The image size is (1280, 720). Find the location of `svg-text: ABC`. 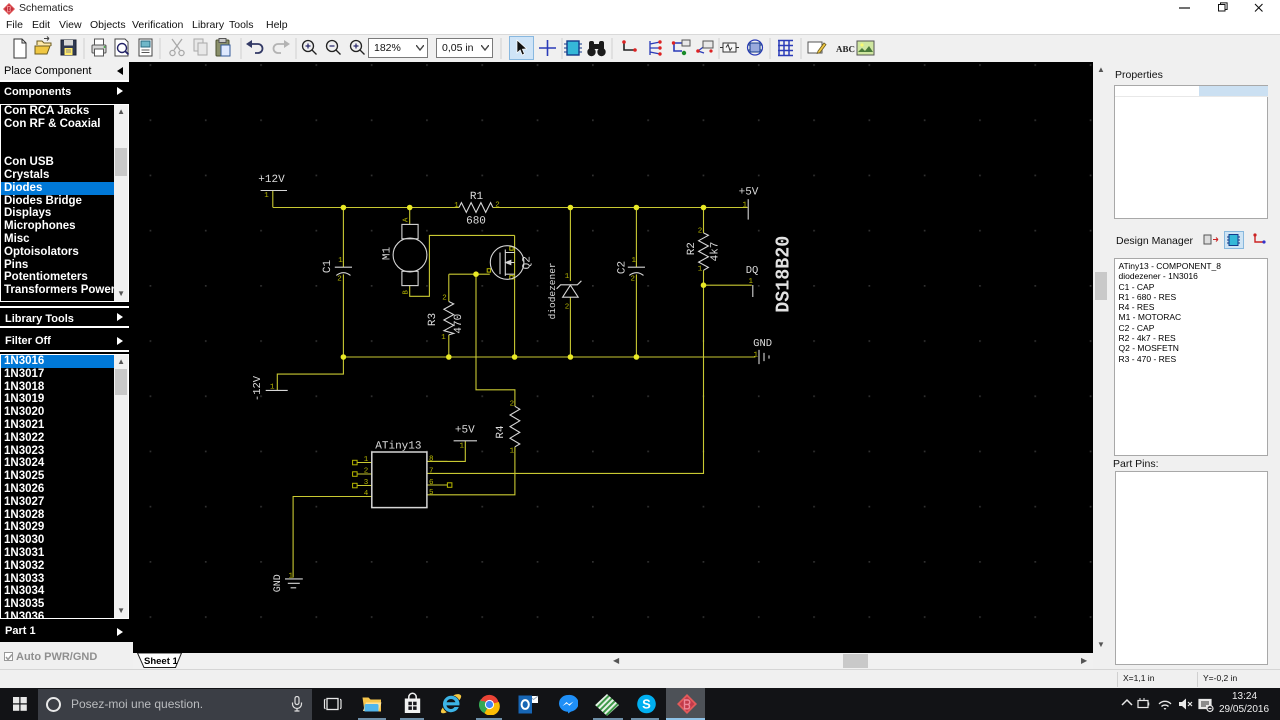

svg-text: ABC is located at coordinates (845, 49).